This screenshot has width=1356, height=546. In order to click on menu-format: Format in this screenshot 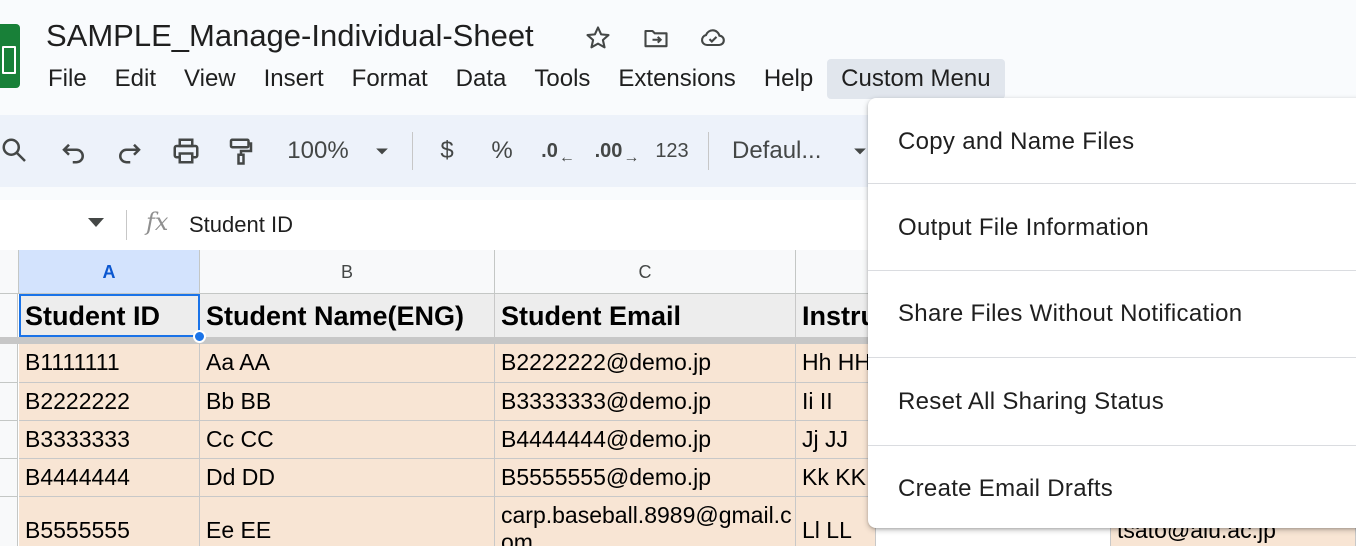, I will do `click(390, 79)`.